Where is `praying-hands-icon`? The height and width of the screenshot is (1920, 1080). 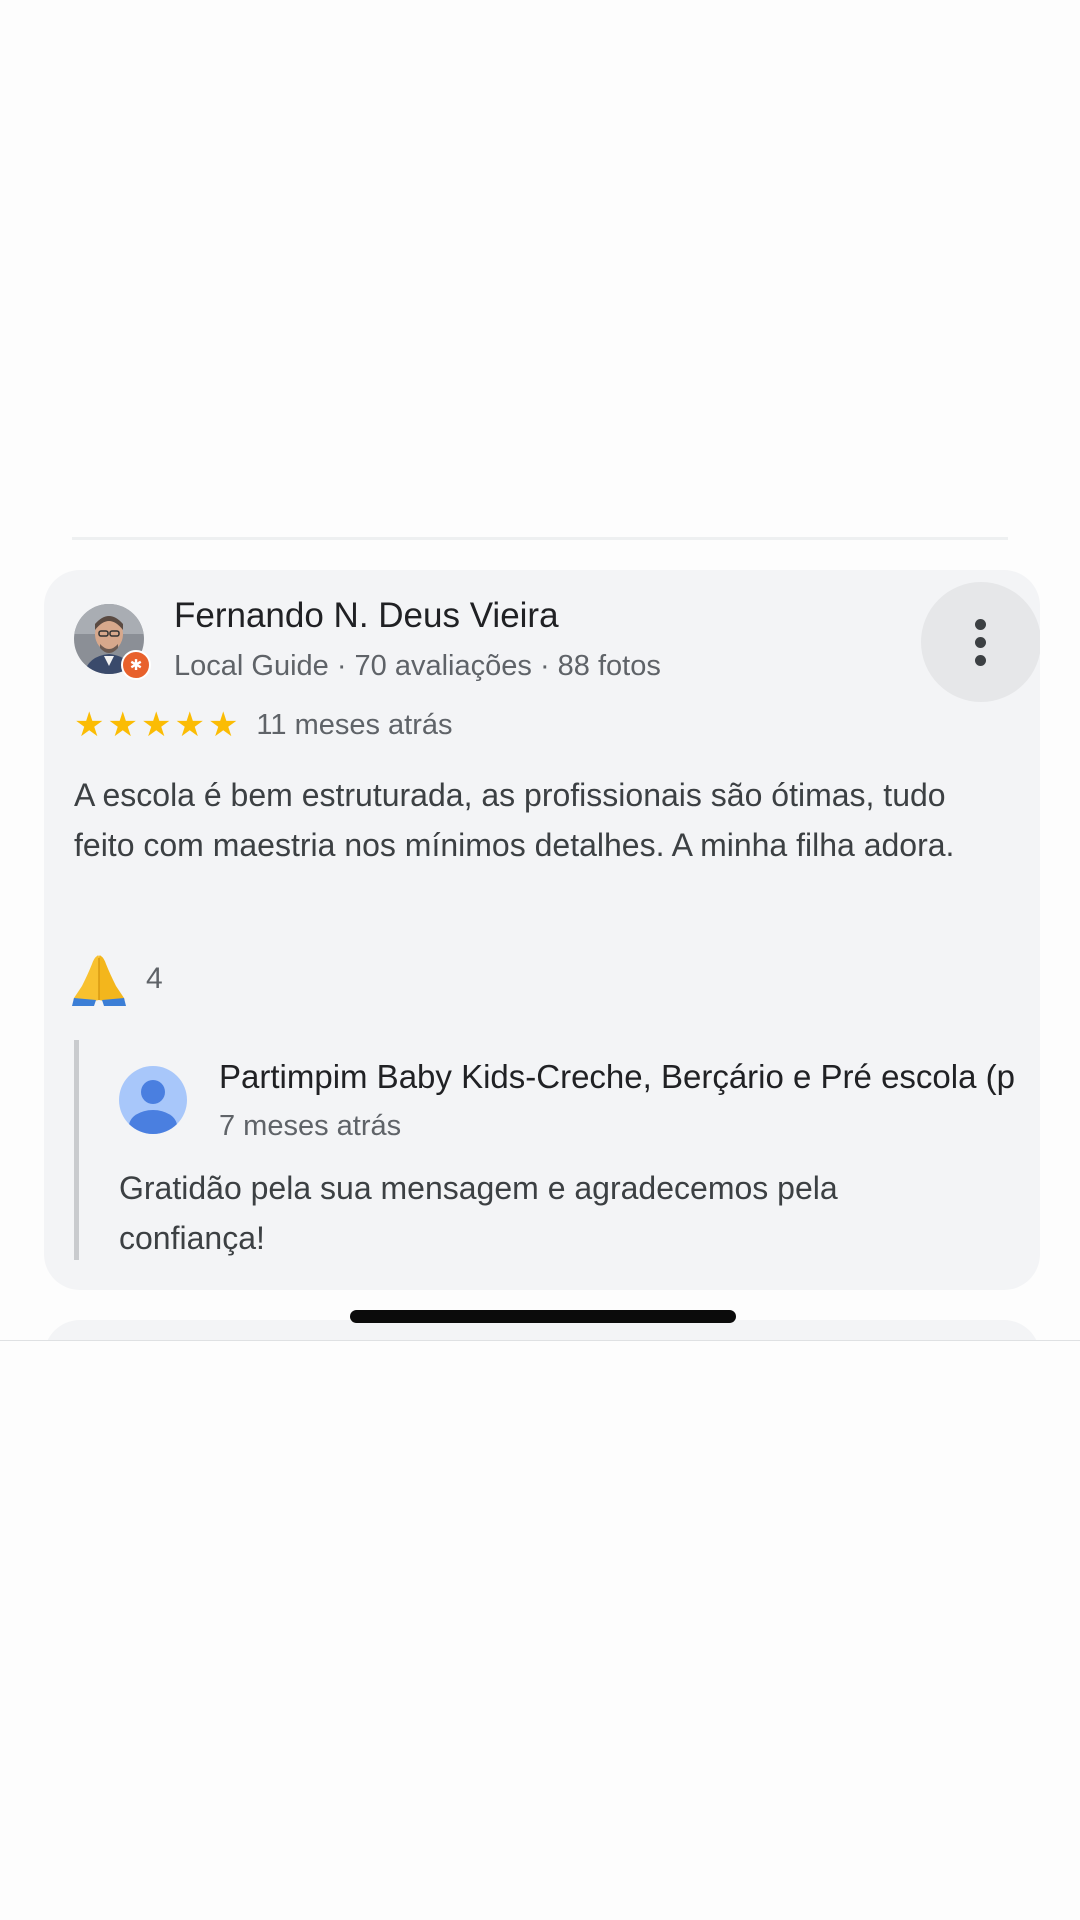
praying-hands-icon is located at coordinates (99, 980).